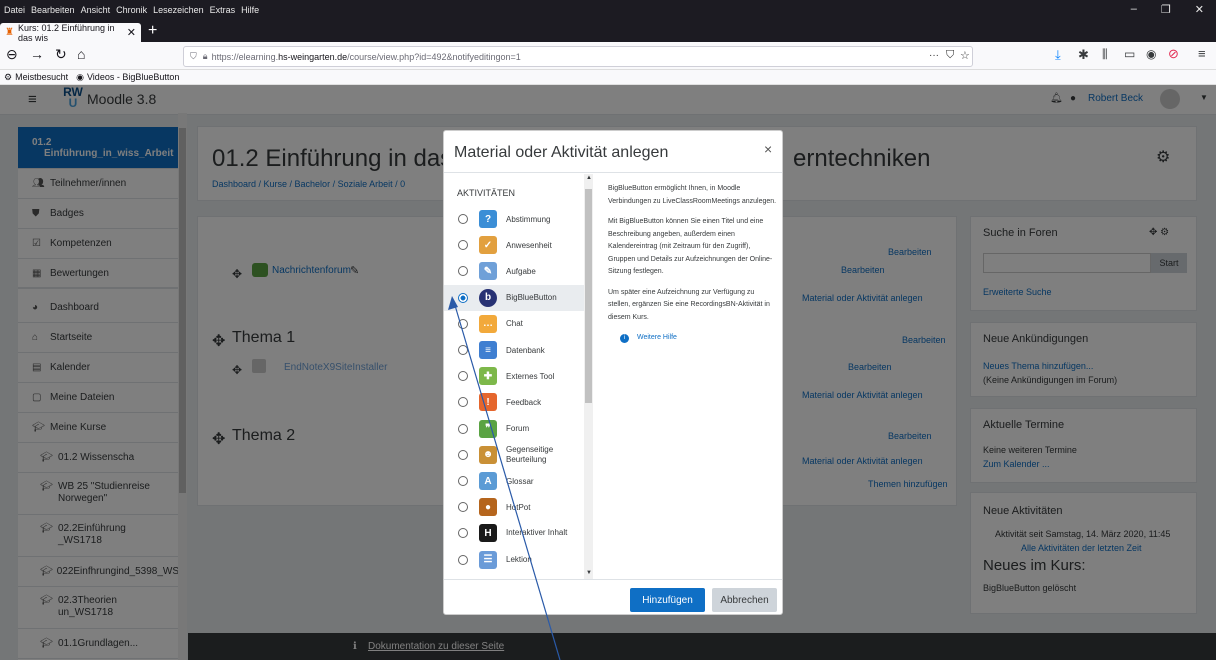 Image resolution: width=1216 pixels, height=660 pixels. I want to click on activity-option: ≡ Datenbank, so click(514, 350).